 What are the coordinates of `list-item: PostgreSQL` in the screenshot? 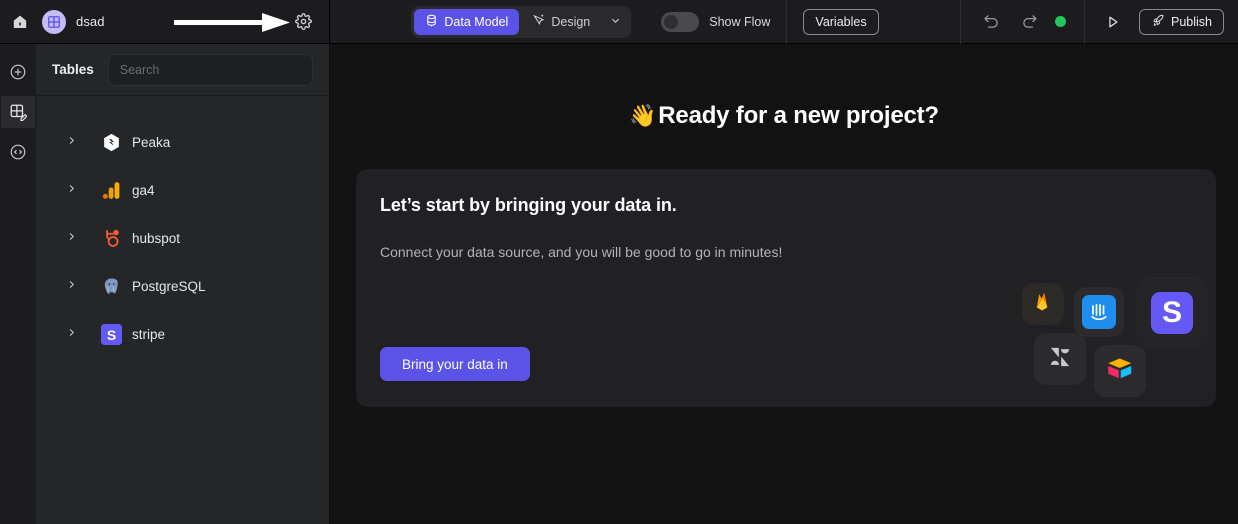 It's located at (182, 286).